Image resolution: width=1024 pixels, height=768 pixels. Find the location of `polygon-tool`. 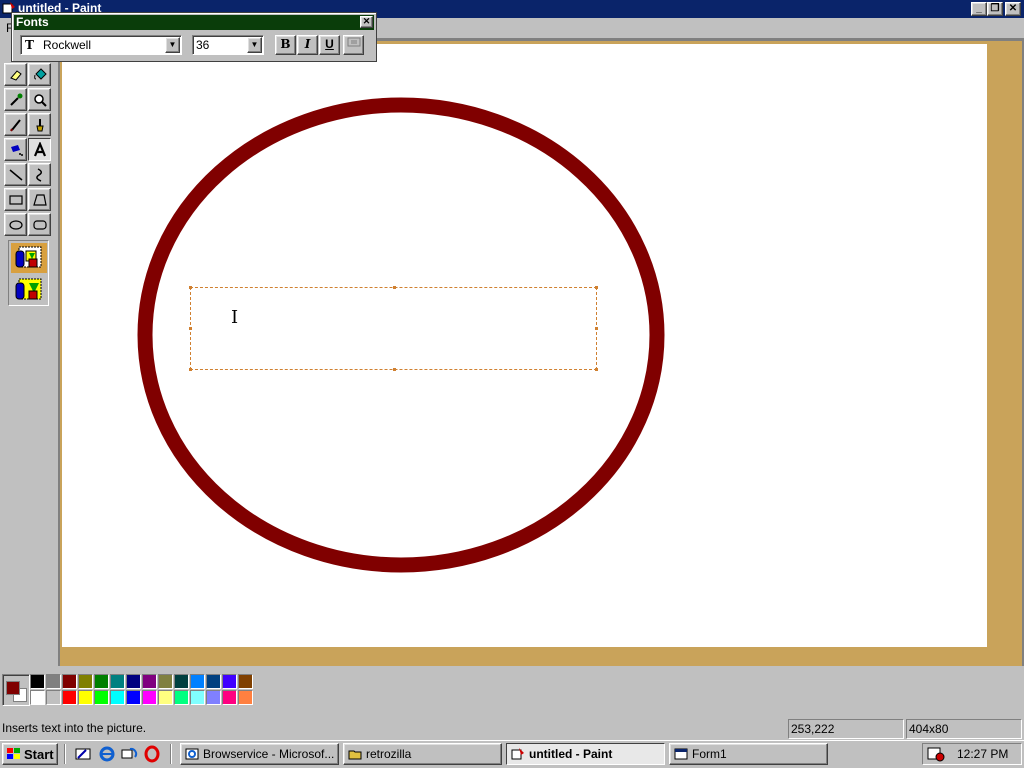

polygon-tool is located at coordinates (39, 199).